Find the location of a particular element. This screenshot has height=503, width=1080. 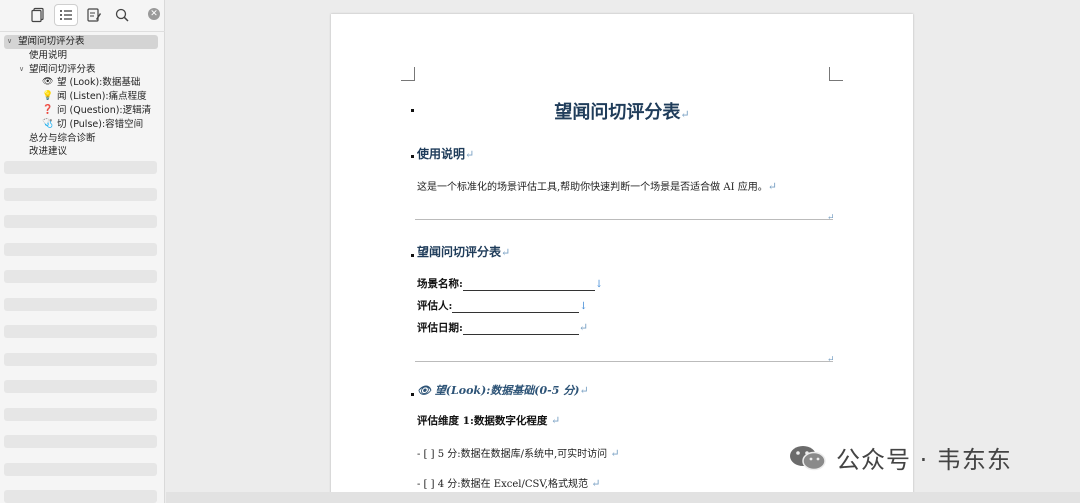

section-heading-look: 👁 望(Look):数据基础(0-5 分)↵ is located at coordinates (503, 390).